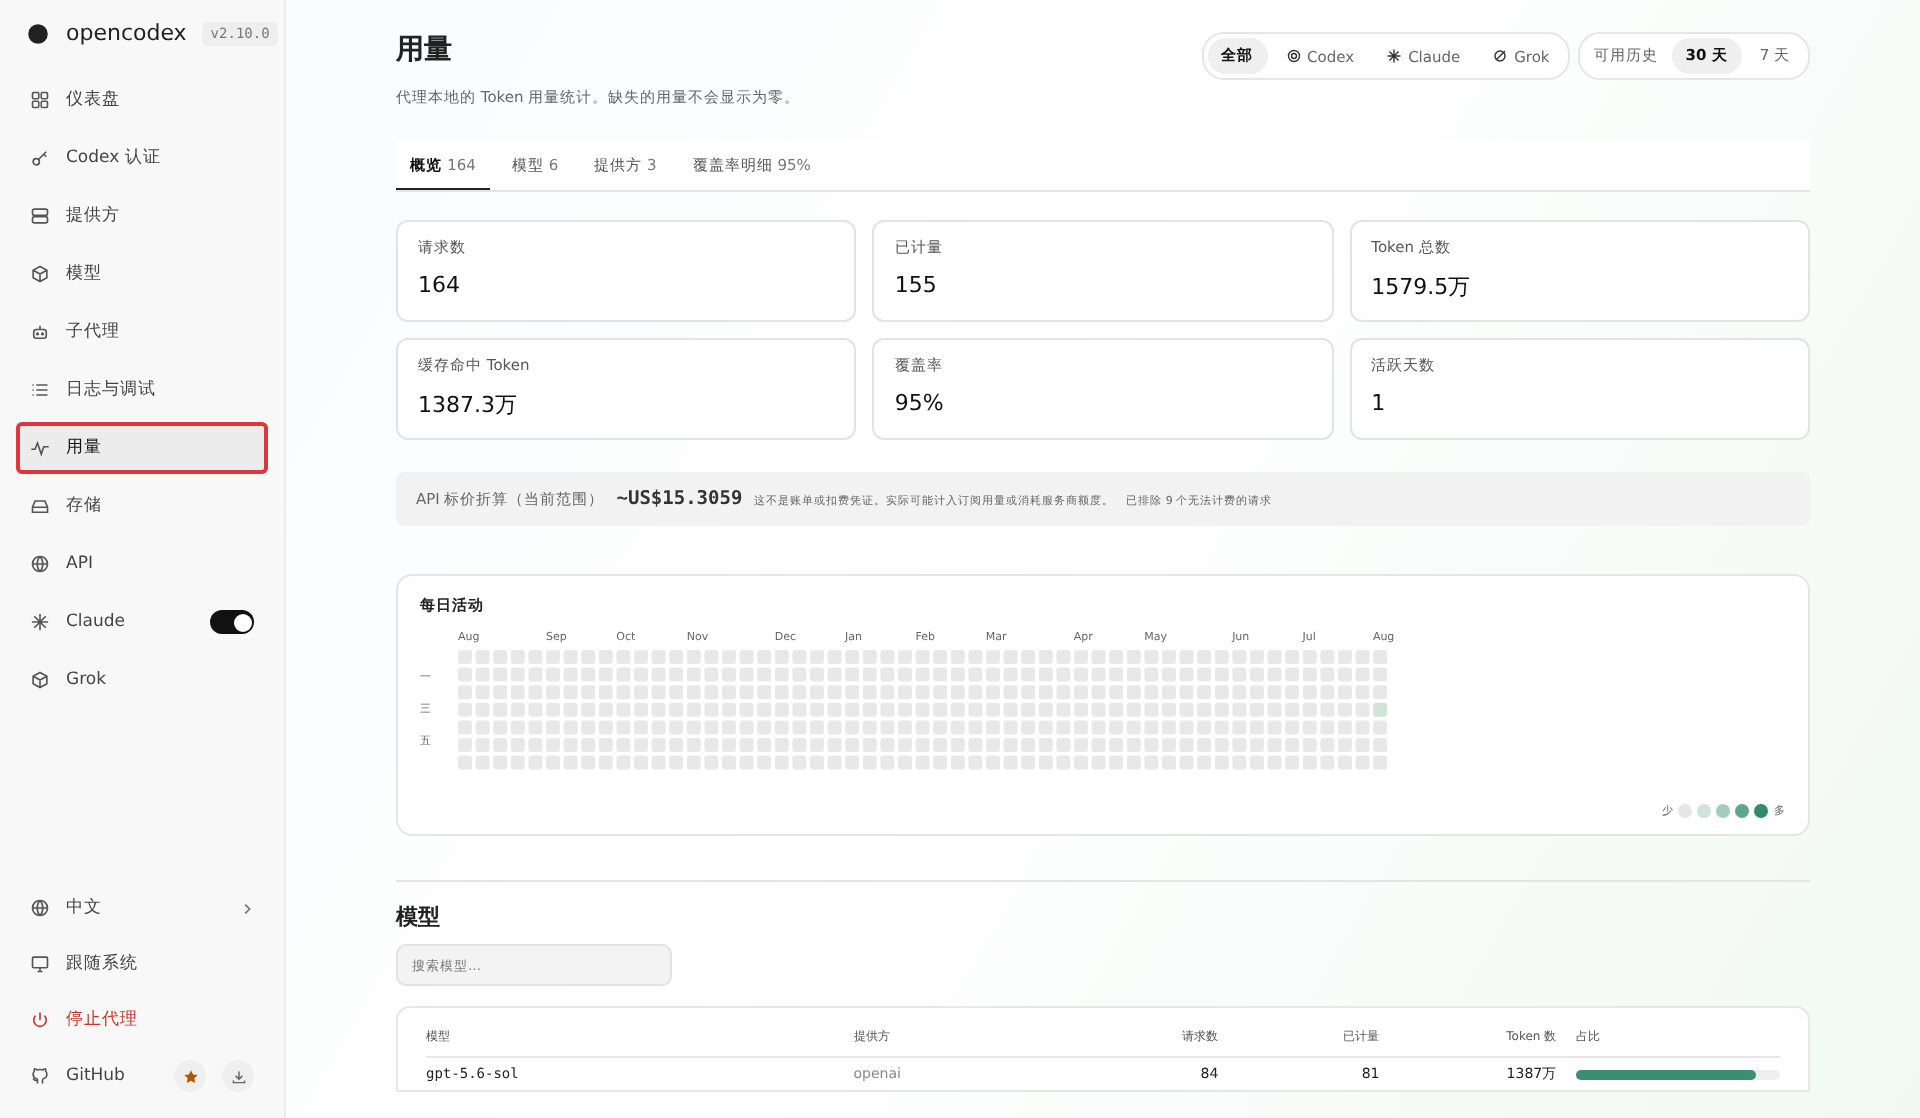  What do you see at coordinates (247, 908) in the screenshot?
I see `chevron-icon` at bounding box center [247, 908].